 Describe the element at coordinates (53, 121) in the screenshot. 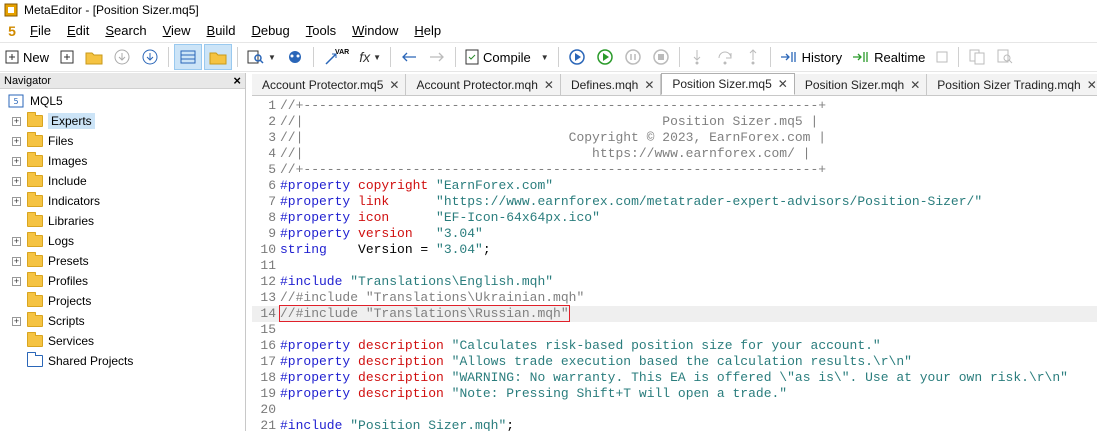

I see `tree-item-experts: + Experts` at that location.